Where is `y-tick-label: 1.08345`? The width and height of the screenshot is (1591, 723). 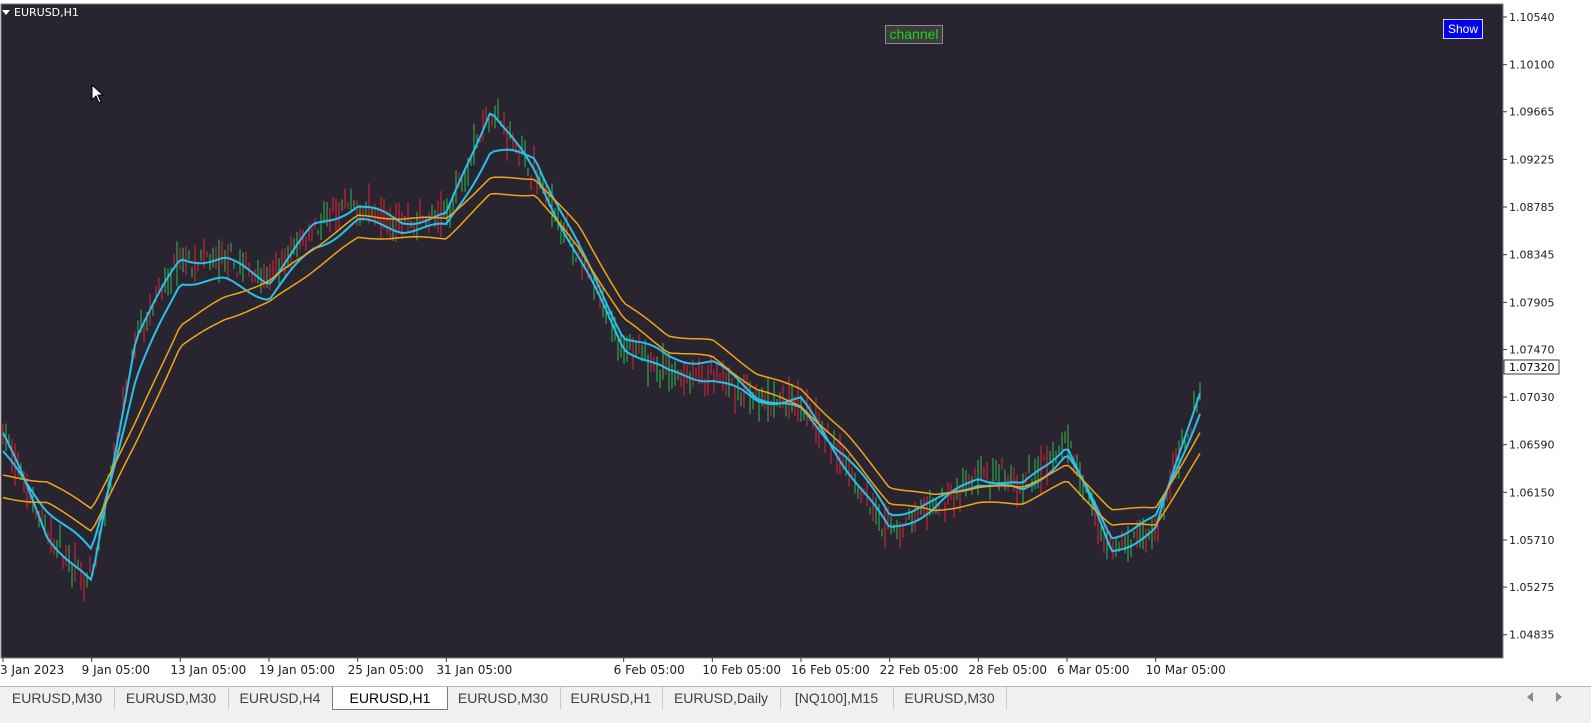 y-tick-label: 1.08345 is located at coordinates (1532, 255).